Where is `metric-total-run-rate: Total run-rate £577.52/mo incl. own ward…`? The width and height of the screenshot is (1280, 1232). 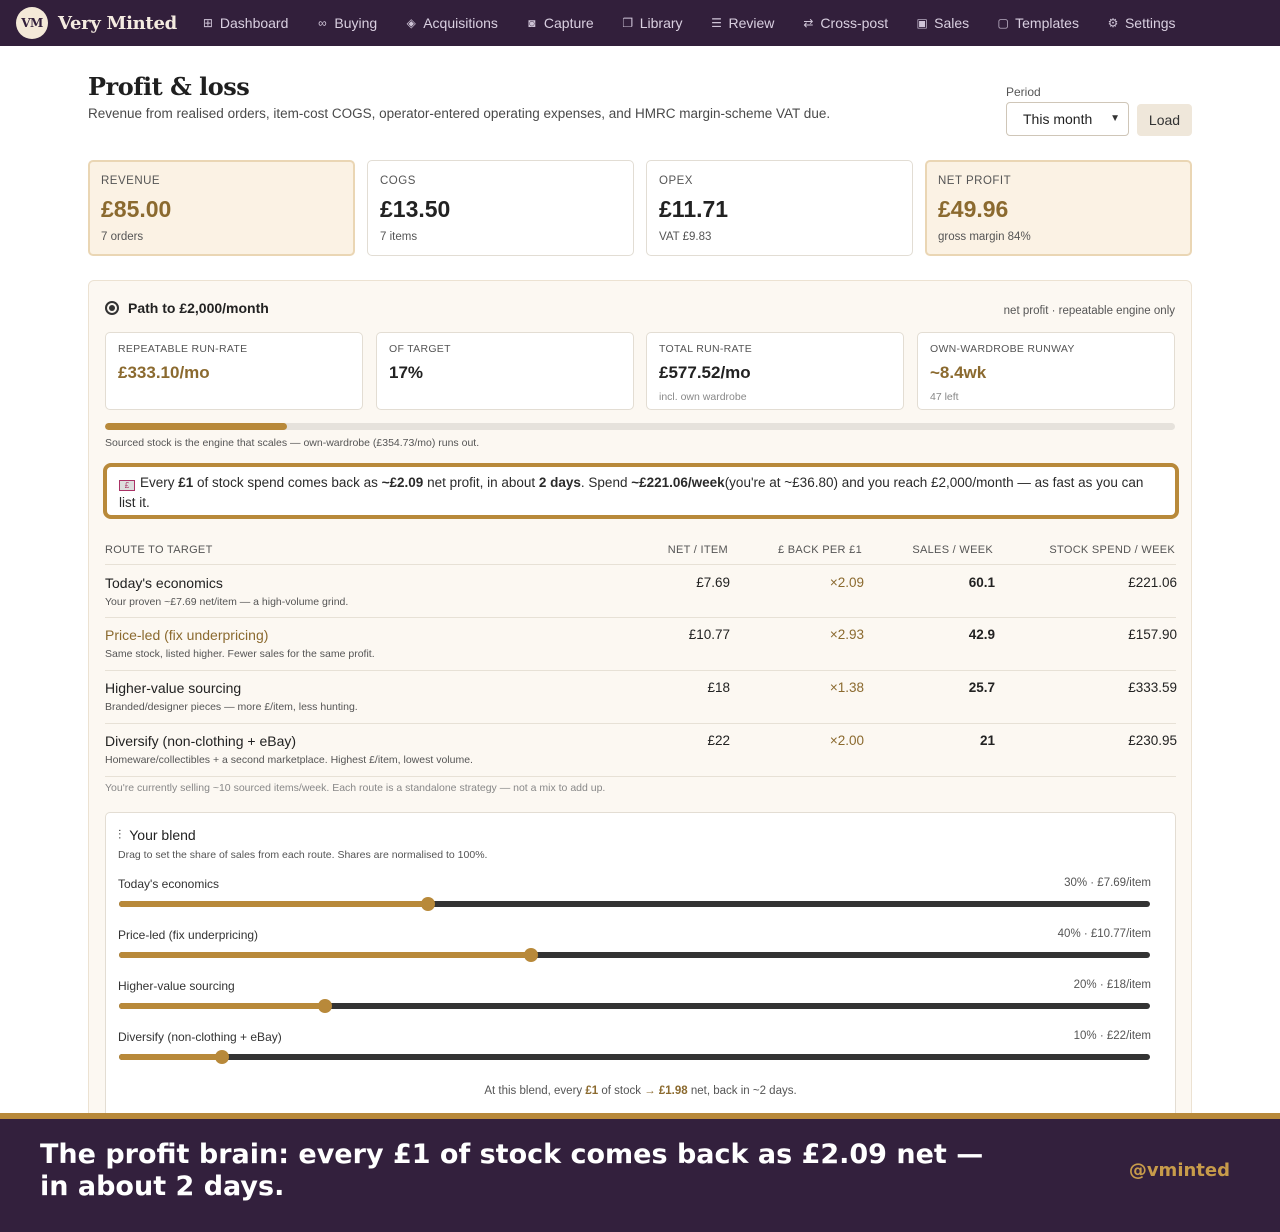 metric-total-run-rate: Total run-rate £577.52/mo incl. own ward… is located at coordinates (775, 371).